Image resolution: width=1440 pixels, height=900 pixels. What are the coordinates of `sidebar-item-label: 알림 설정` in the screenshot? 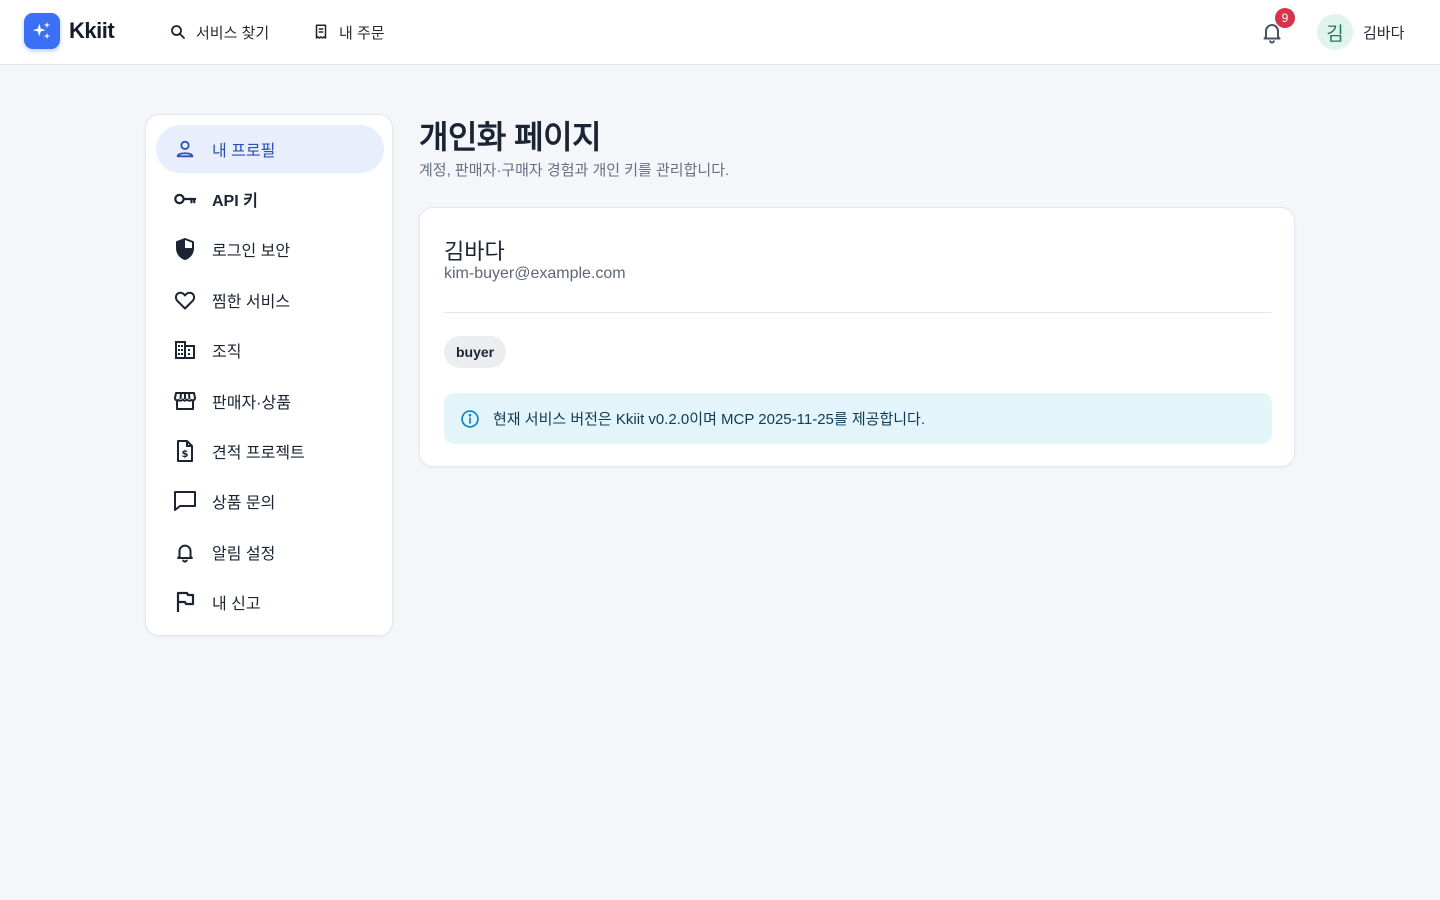 It's located at (244, 554).